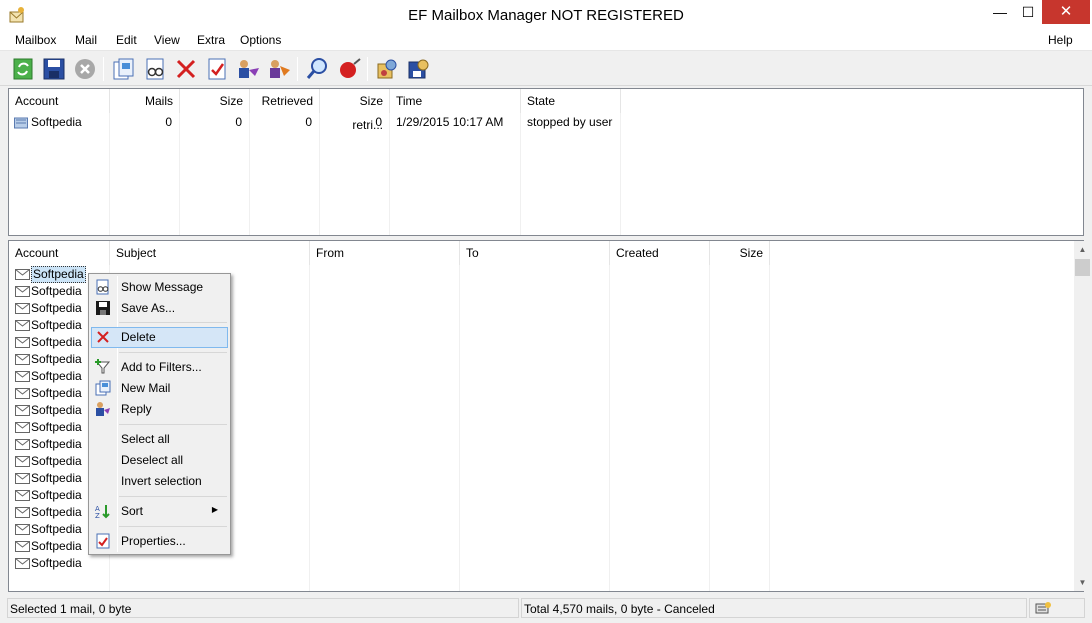 This screenshot has height=623, width=1092. Describe the element at coordinates (546, 69) in the screenshot. I see `toolbar` at that location.